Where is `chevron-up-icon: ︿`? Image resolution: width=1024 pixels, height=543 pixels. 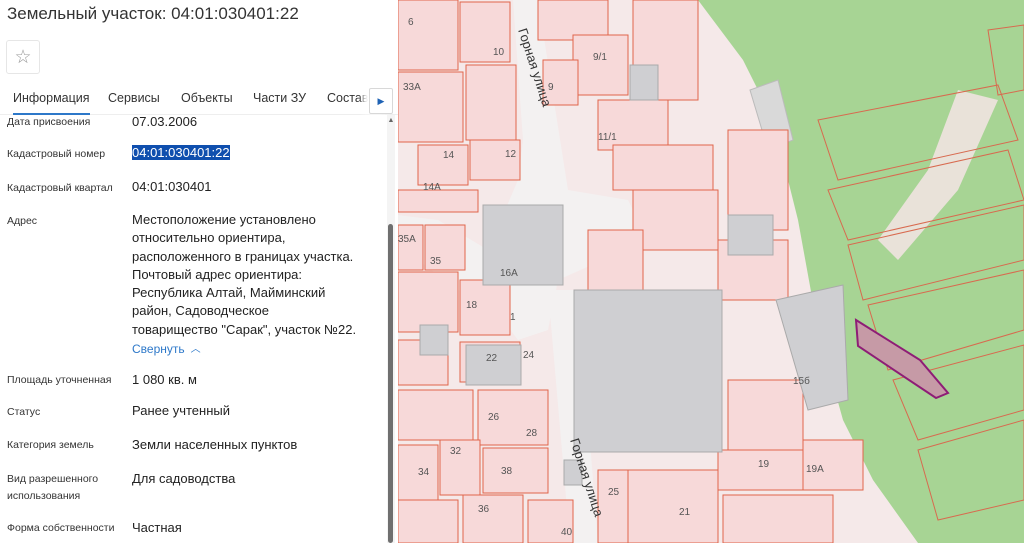
chevron-up-icon: ︿ is located at coordinates (195, 350).